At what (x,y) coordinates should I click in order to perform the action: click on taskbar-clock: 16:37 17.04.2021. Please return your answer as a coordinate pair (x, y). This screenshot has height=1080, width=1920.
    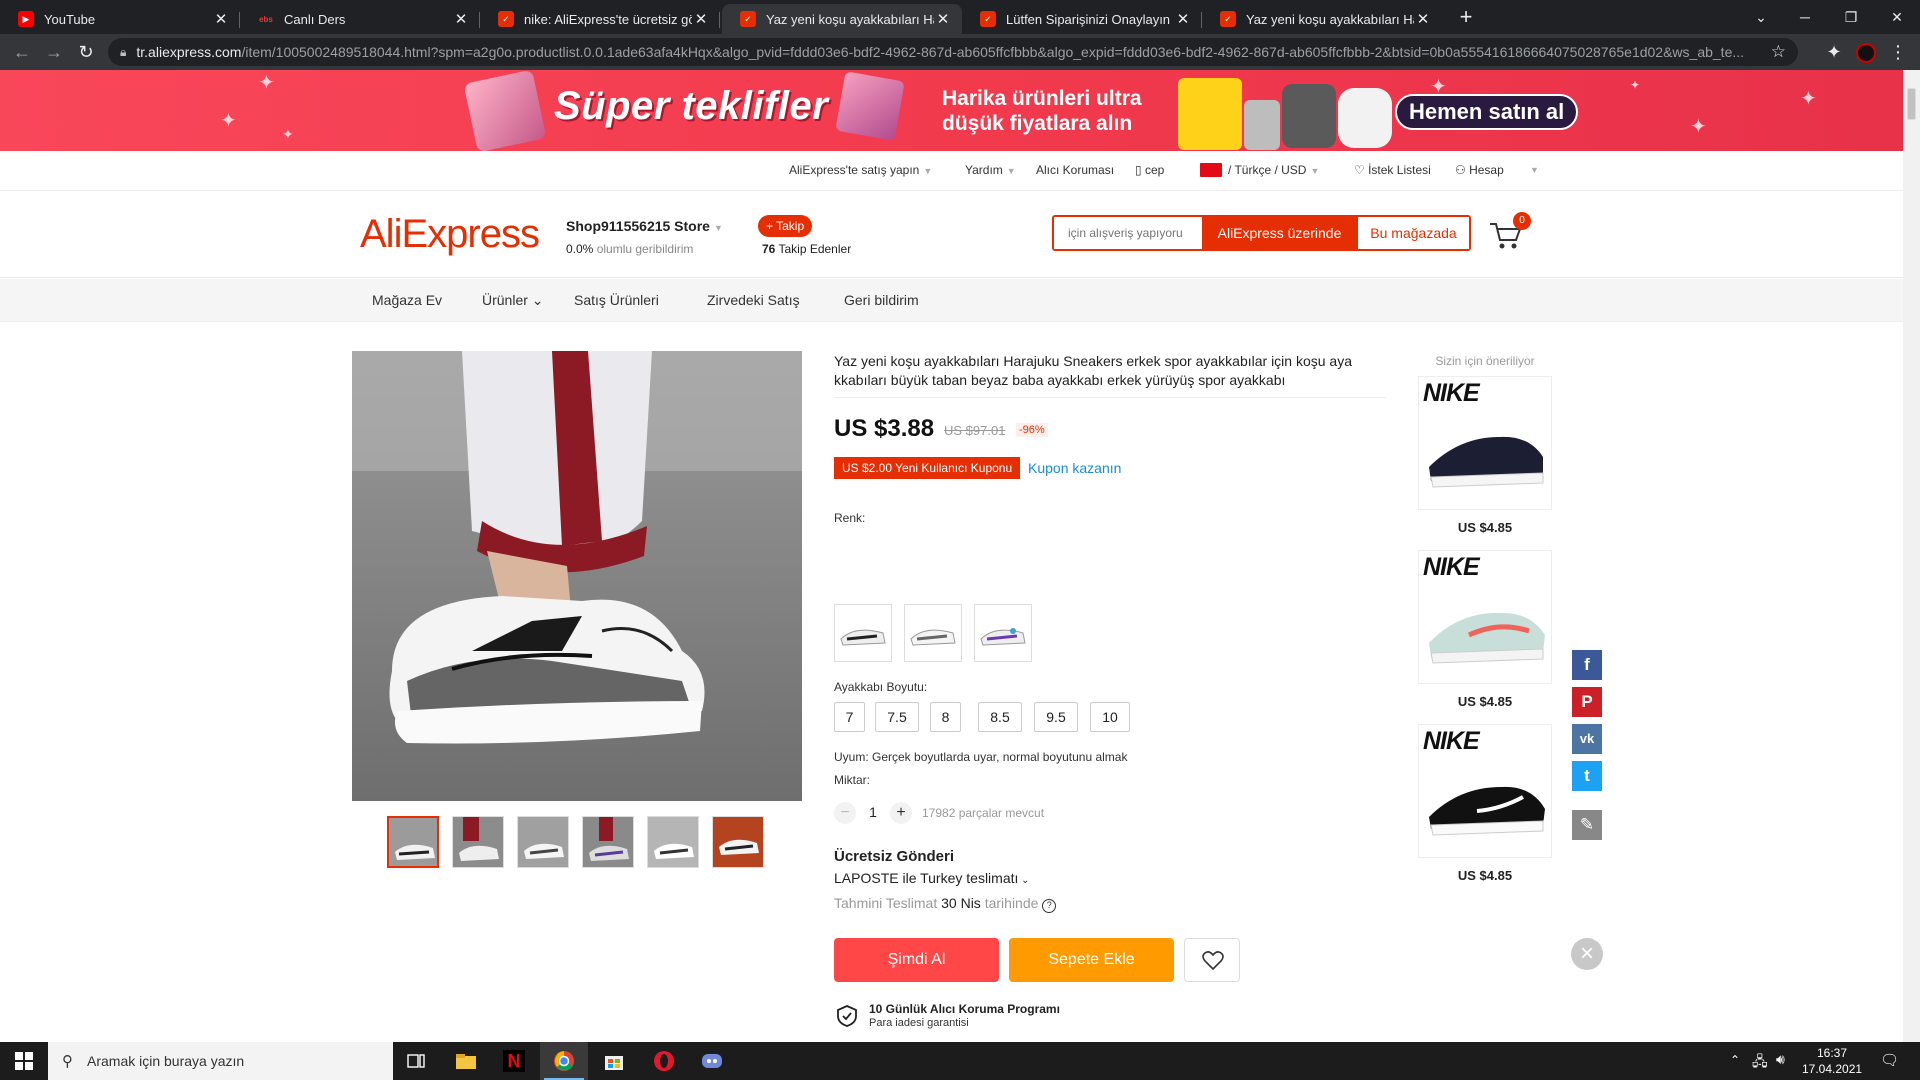
    Looking at the image, I should click on (1832, 1061).